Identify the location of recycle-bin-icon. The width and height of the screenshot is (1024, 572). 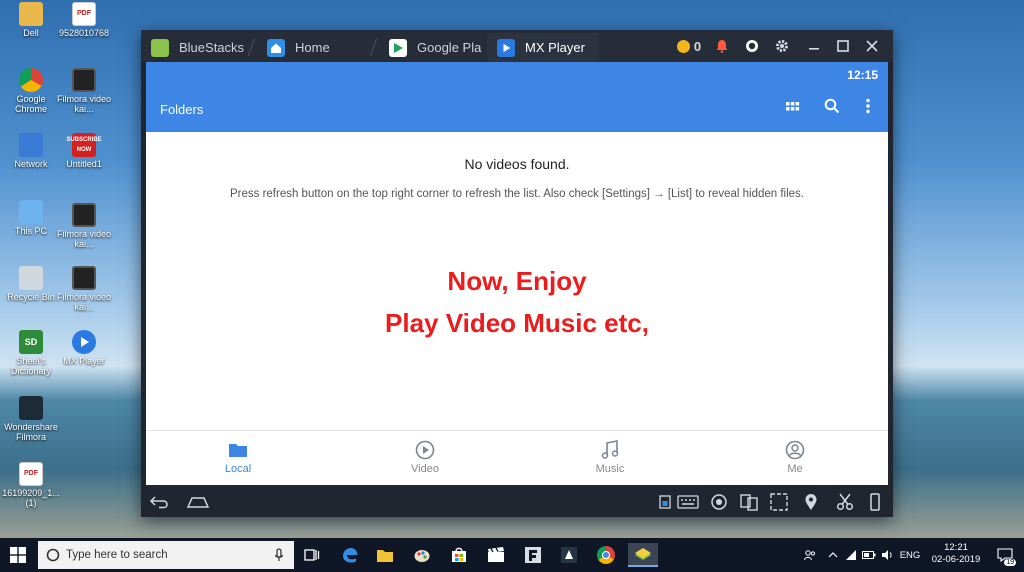
(31, 278).